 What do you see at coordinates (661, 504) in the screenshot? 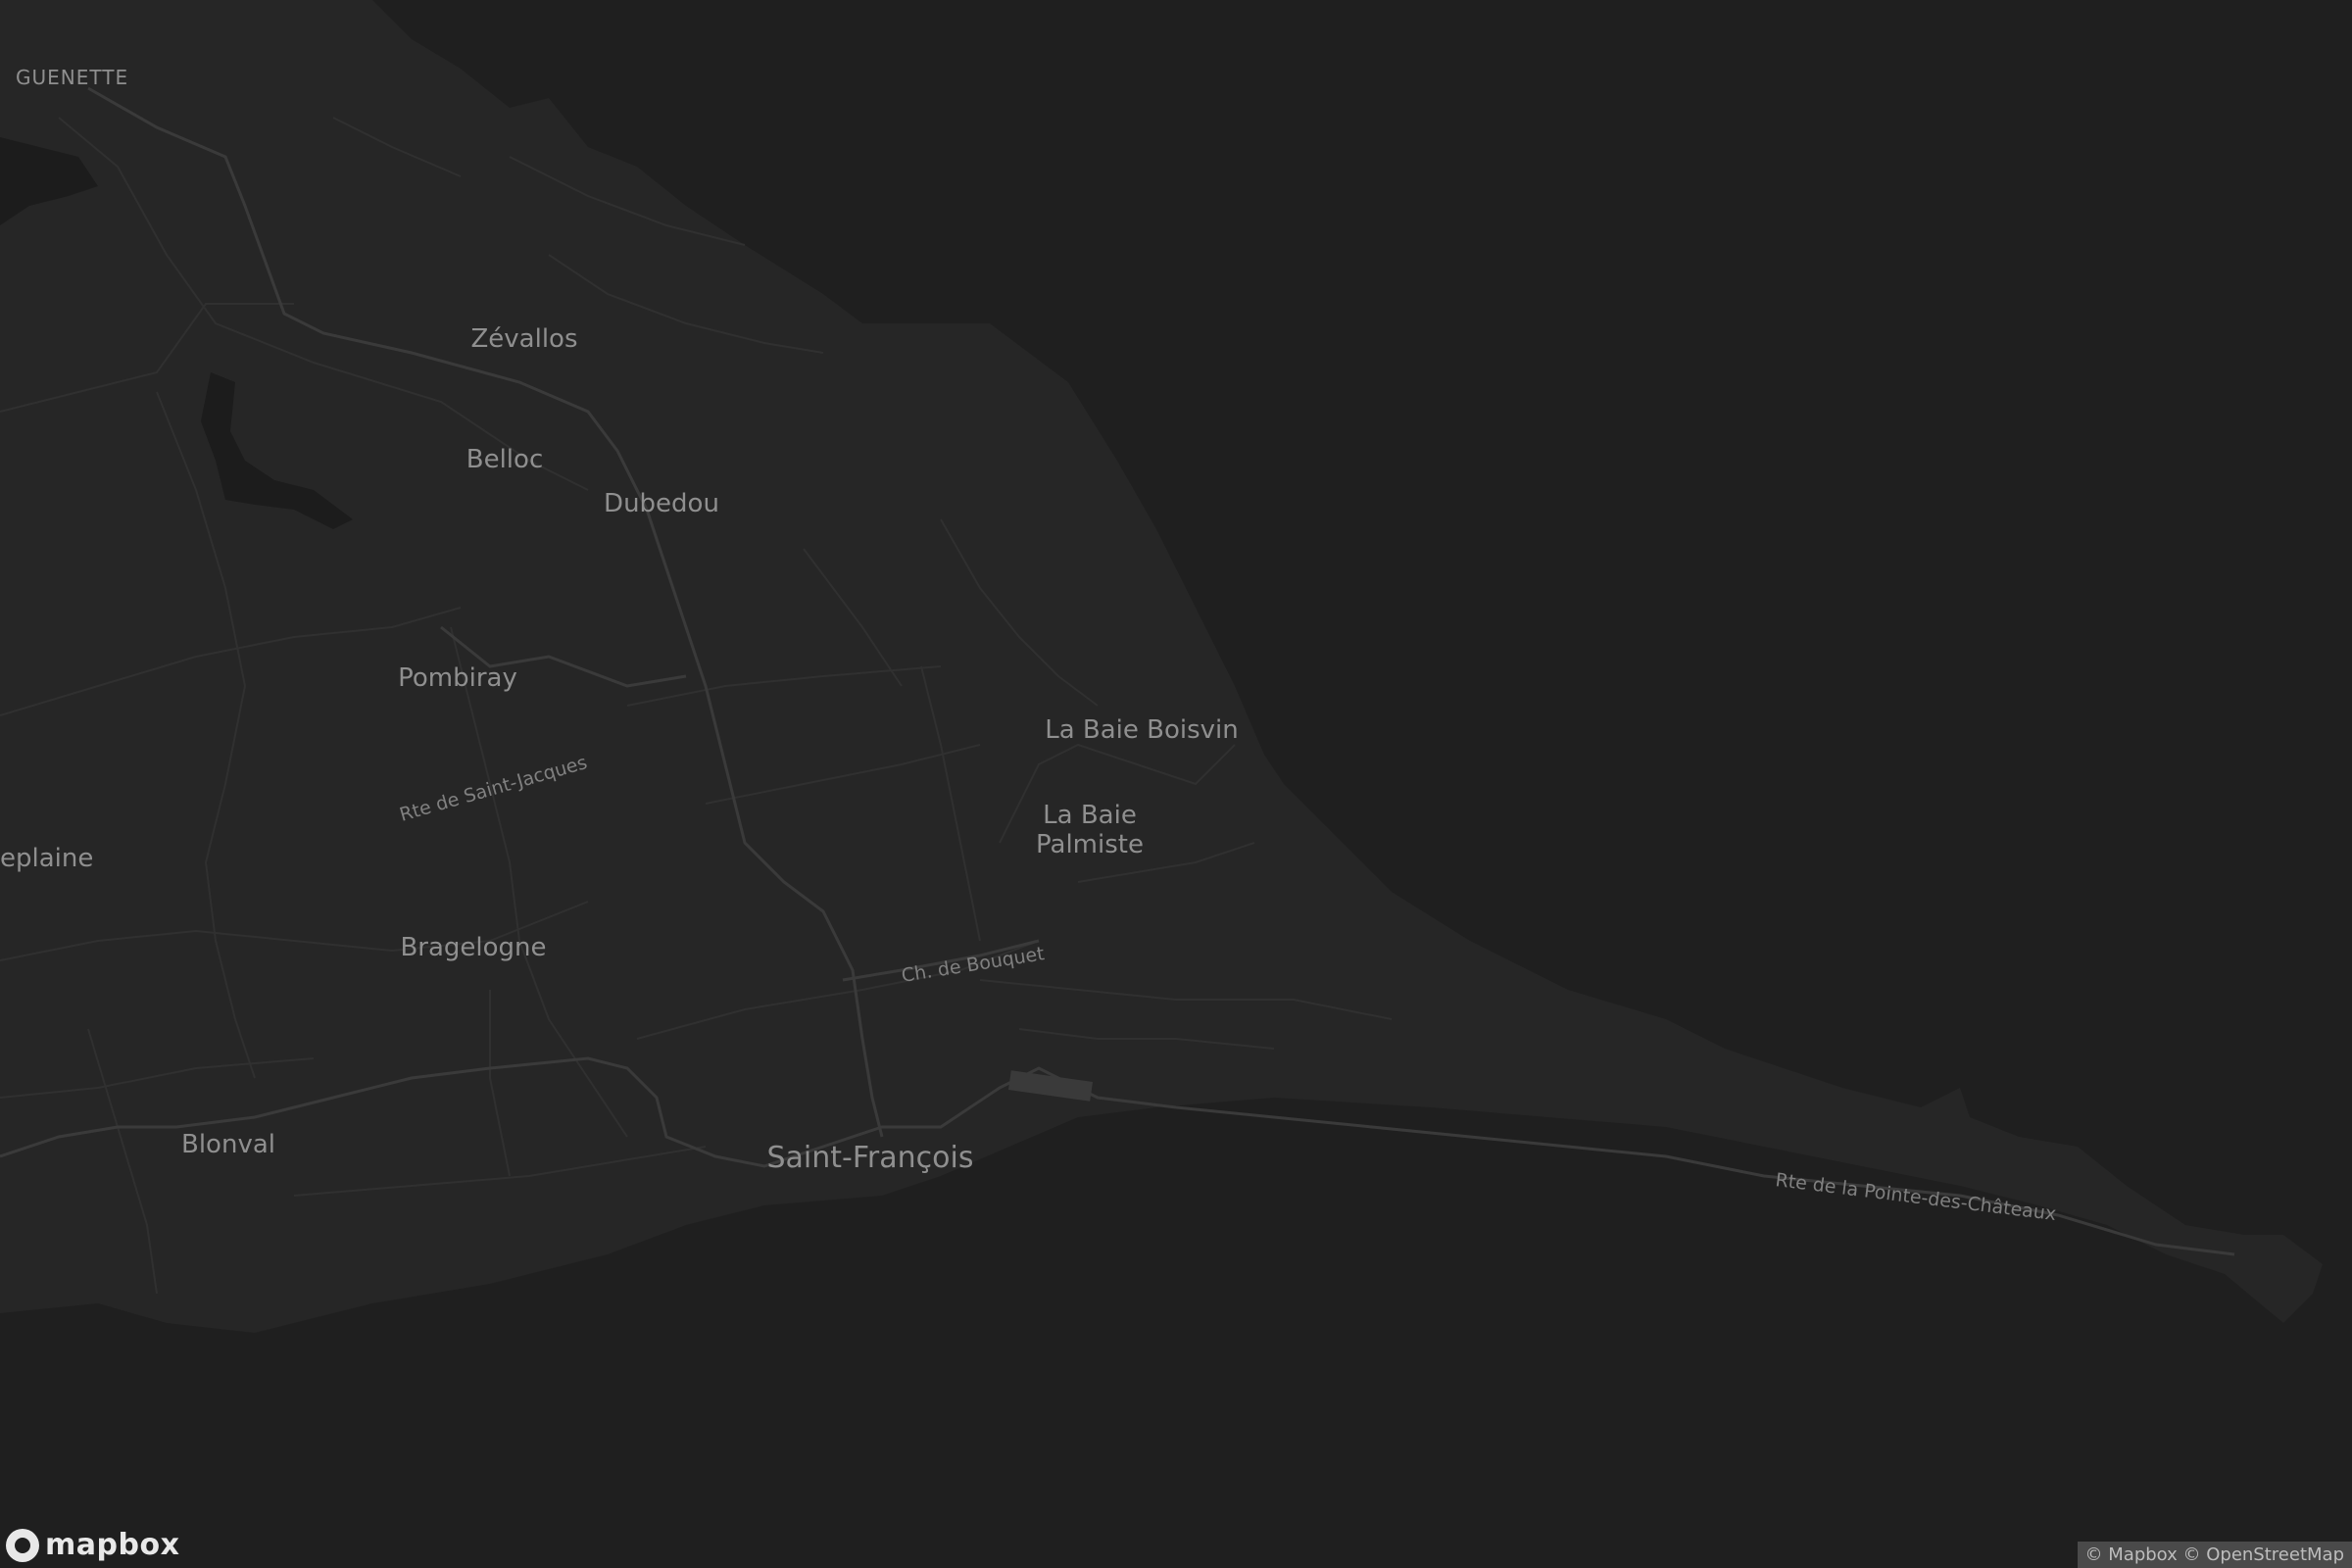
I see `place-label-dubedou: Dubedou` at bounding box center [661, 504].